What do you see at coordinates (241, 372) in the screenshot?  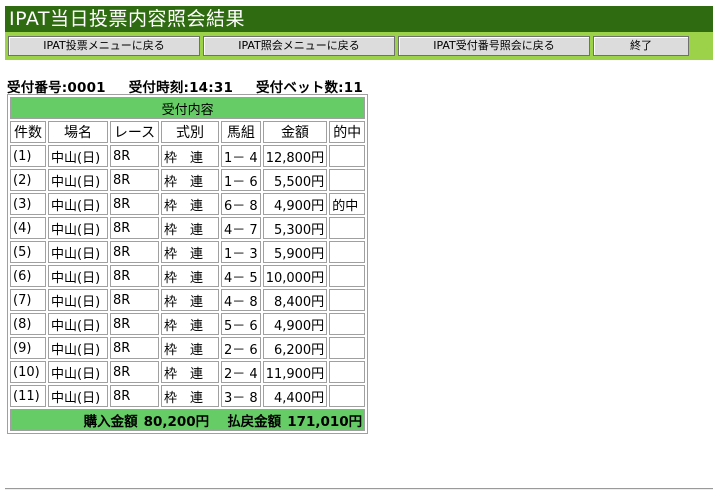 I see `bet-combination: 2－ 4` at bounding box center [241, 372].